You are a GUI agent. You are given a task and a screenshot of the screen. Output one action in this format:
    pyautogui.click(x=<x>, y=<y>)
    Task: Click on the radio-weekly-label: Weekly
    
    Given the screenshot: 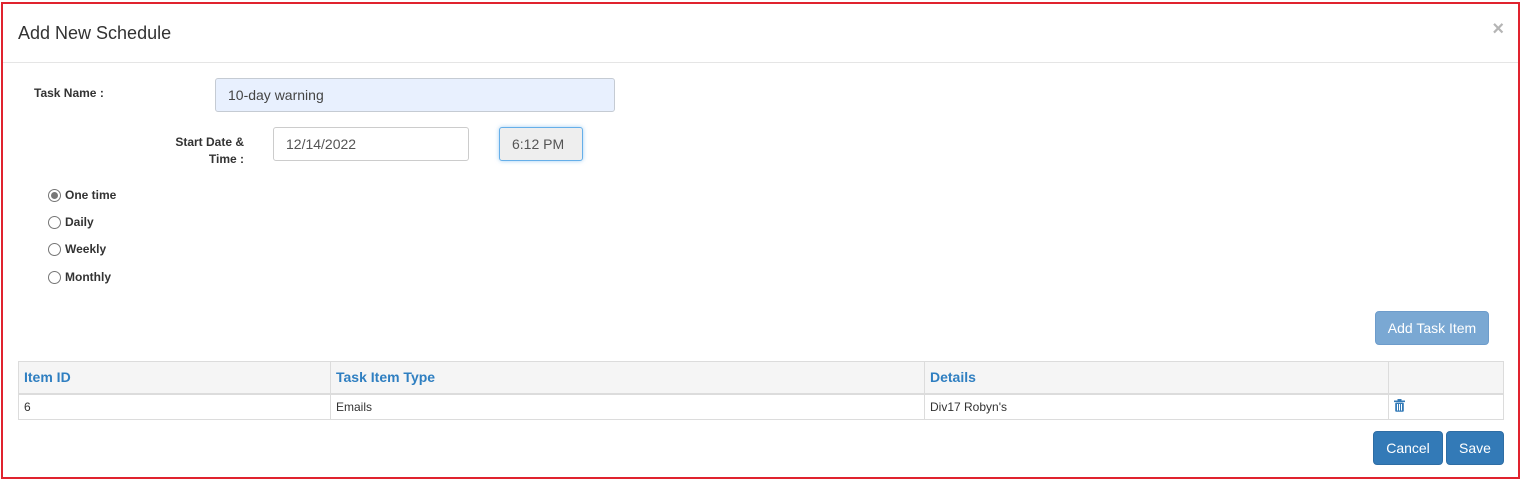 What is the action you would take?
    pyautogui.click(x=86, y=249)
    